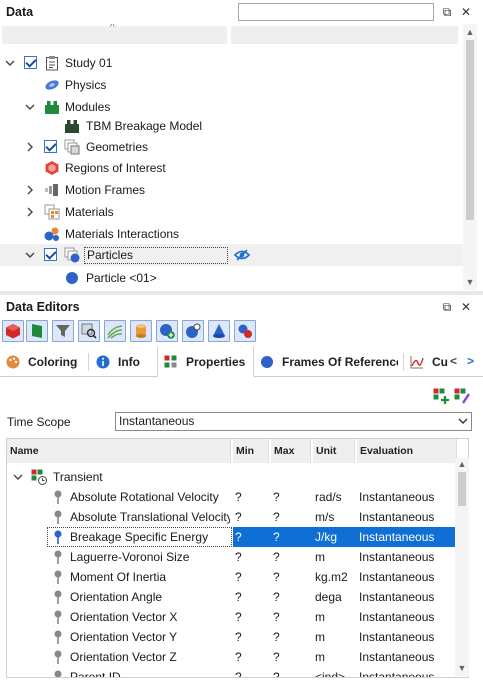  Describe the element at coordinates (231, 85) in the screenshot. I see `tree-item-physics: Physics` at that location.